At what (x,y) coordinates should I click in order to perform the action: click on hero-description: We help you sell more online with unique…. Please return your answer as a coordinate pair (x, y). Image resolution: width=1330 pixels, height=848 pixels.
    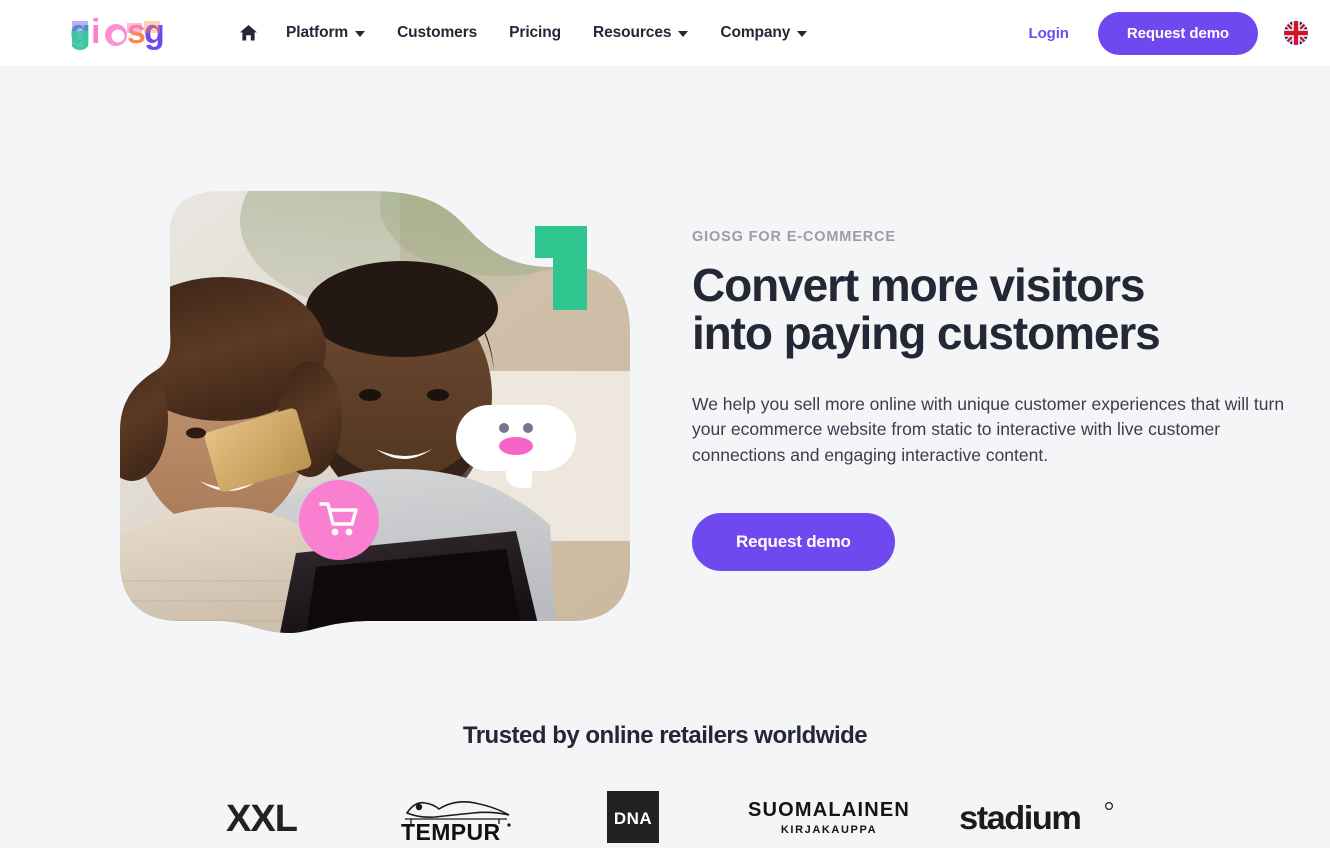
    Looking at the image, I should click on (988, 429).